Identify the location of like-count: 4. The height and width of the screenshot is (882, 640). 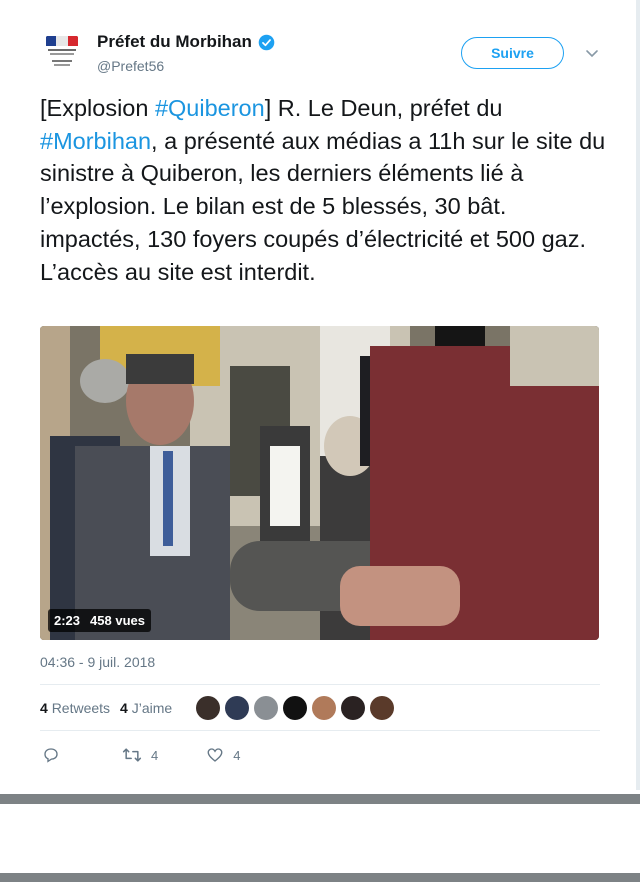
(237, 755).